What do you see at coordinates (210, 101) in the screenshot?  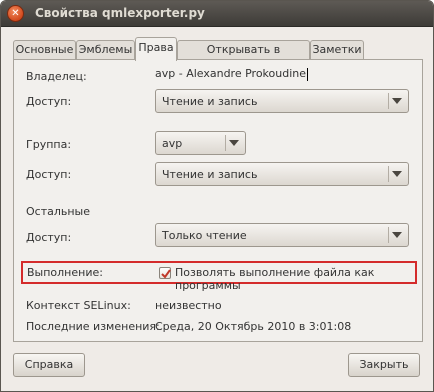 I see `owner-access-value: Чтение и запись` at bounding box center [210, 101].